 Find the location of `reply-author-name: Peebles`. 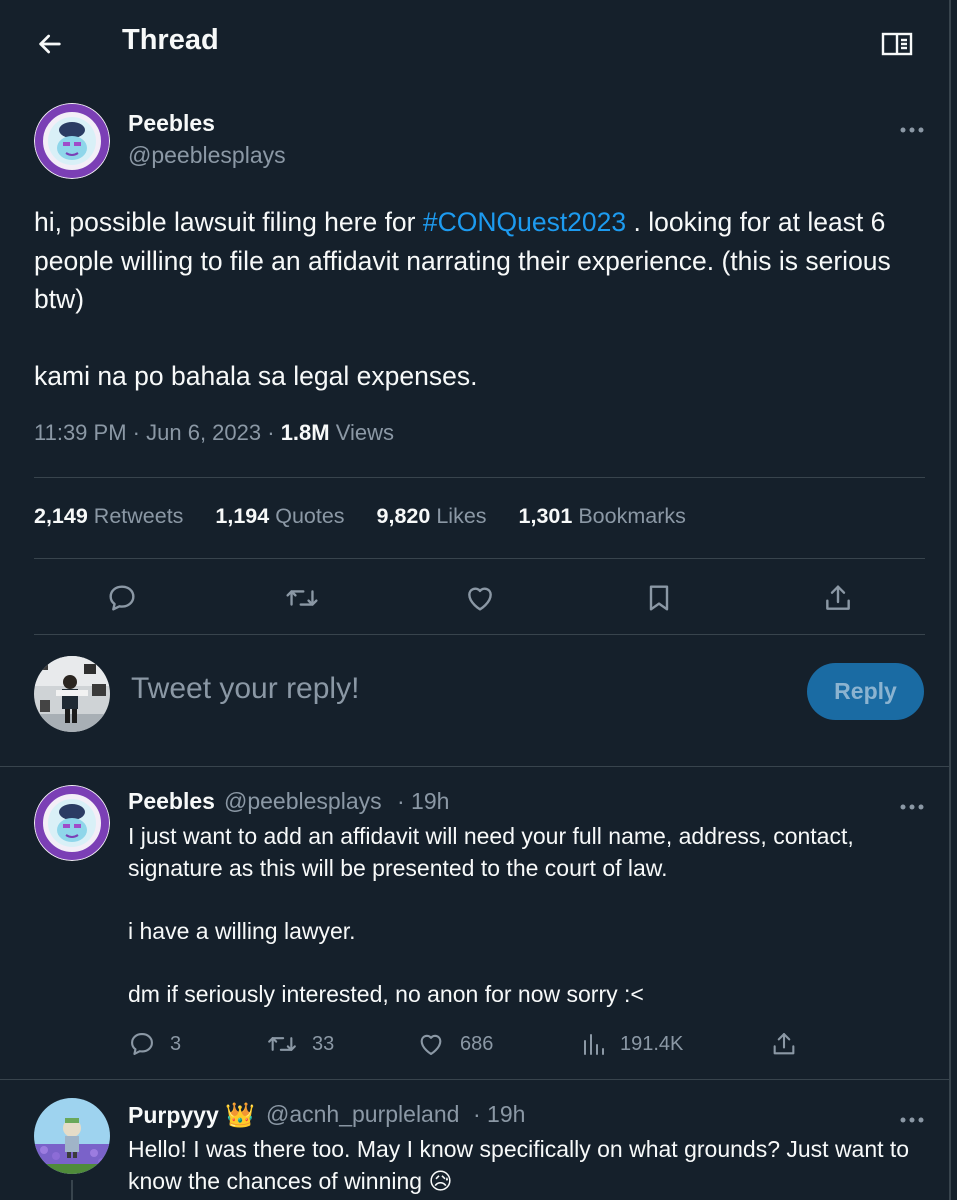

reply-author-name: Peebles is located at coordinates (171, 801).